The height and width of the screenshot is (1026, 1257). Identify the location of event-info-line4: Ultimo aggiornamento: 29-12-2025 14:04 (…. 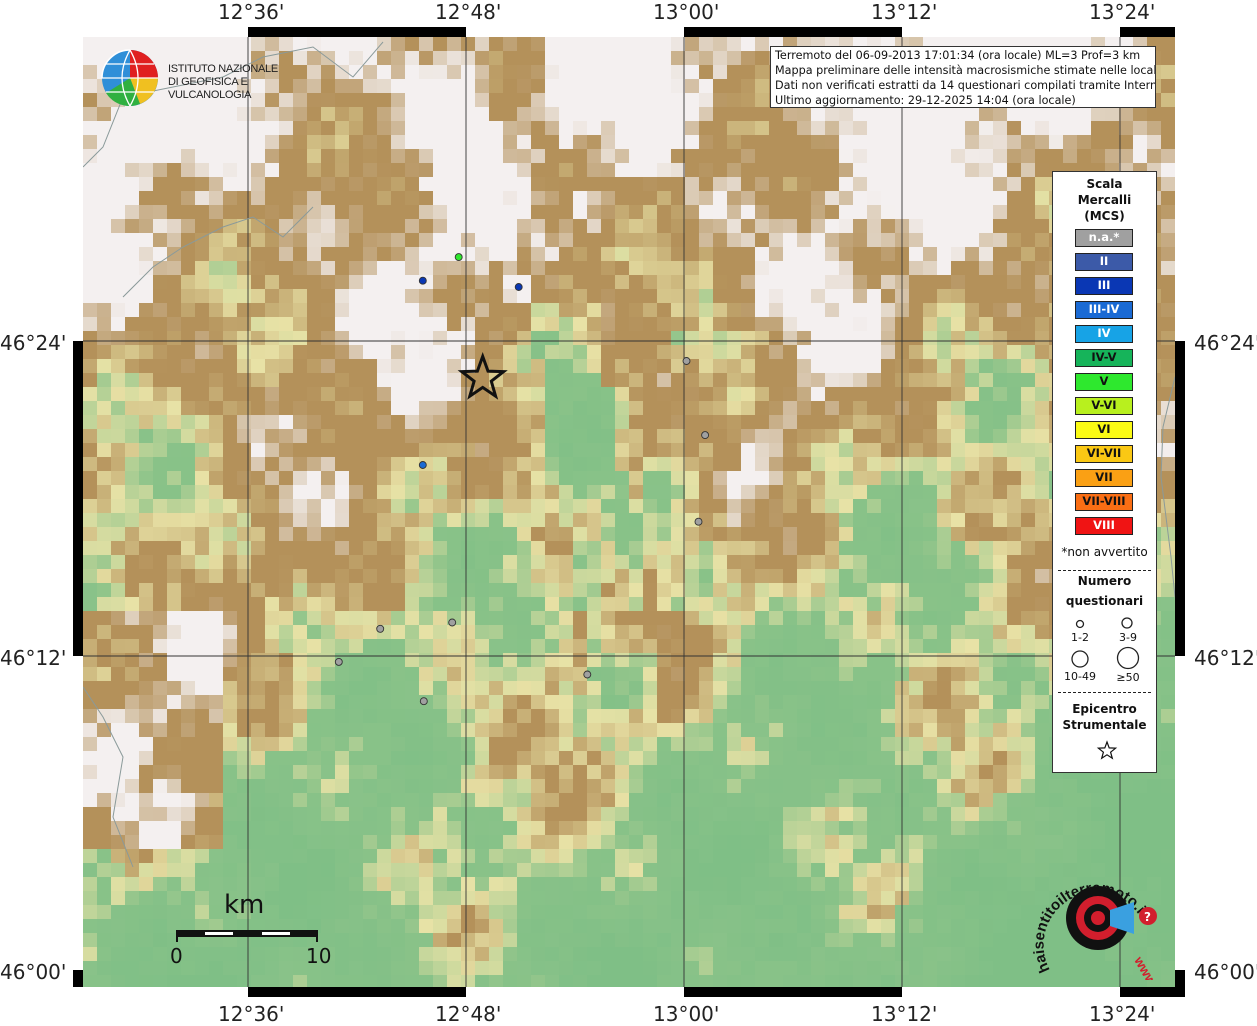
(963, 100).